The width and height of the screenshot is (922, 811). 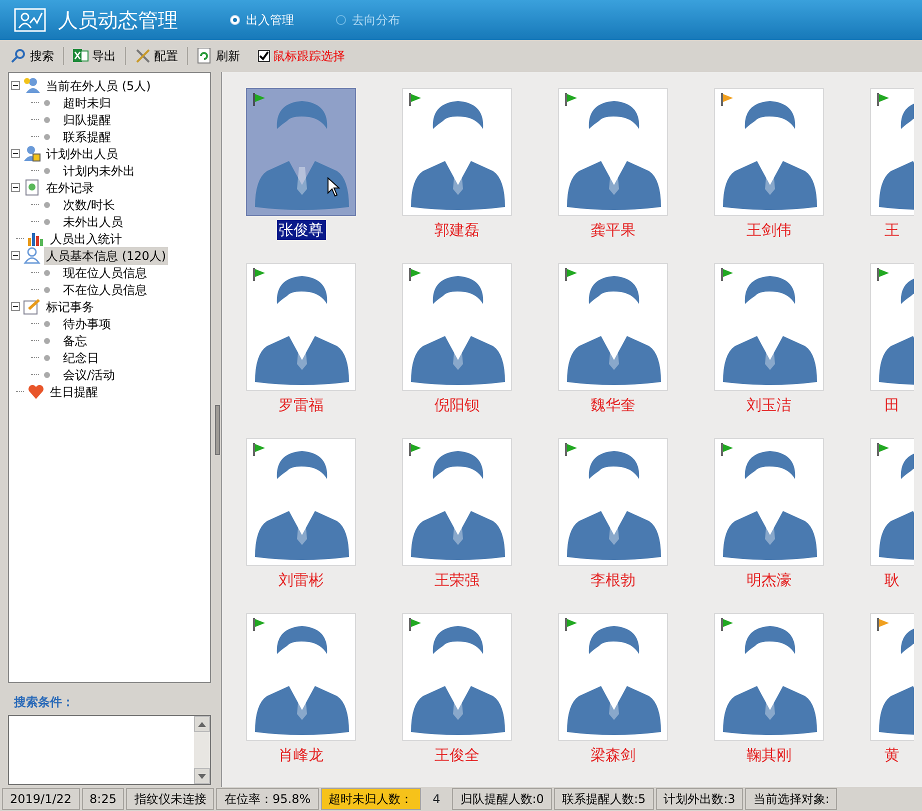 What do you see at coordinates (41, 799) in the screenshot?
I see `status-cell: 2019/1/22` at bounding box center [41, 799].